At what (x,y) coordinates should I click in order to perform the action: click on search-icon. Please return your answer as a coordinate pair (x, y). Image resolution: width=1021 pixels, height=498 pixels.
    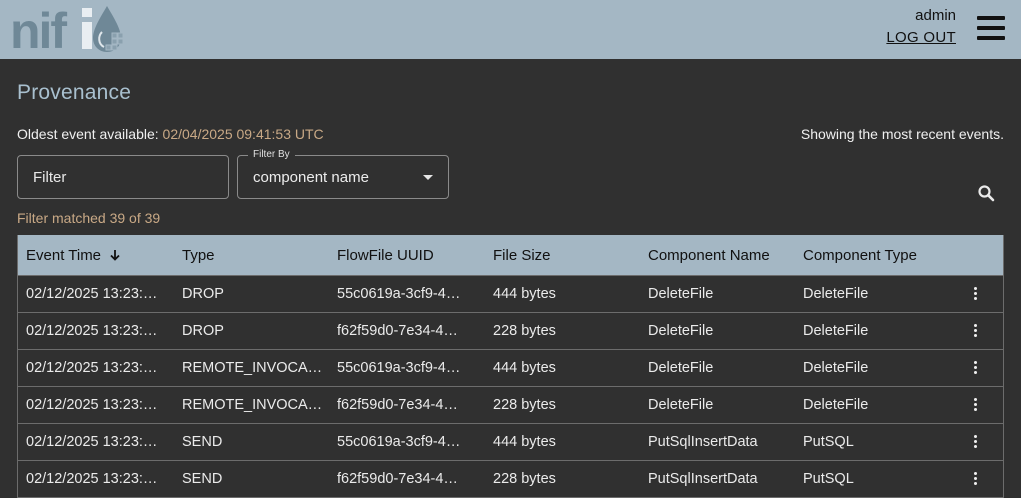
    Looking at the image, I should click on (986, 193).